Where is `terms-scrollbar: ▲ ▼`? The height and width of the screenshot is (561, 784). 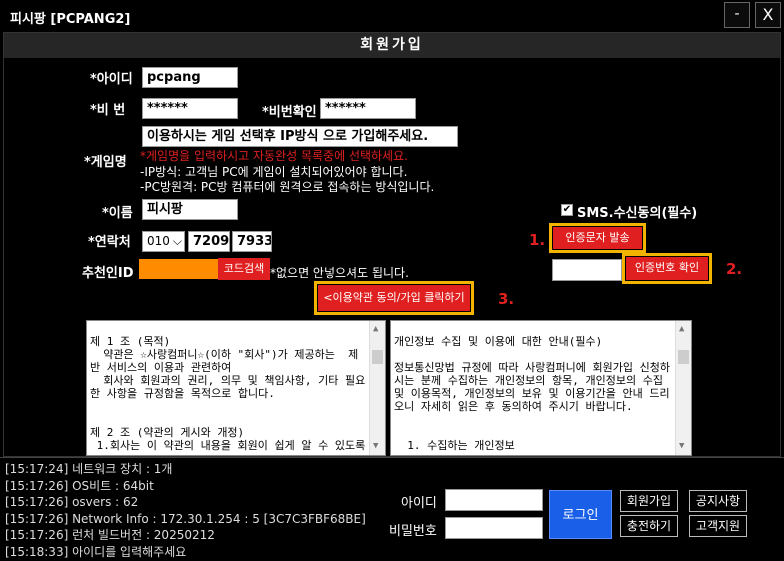 terms-scrollbar: ▲ ▼ is located at coordinates (377, 388).